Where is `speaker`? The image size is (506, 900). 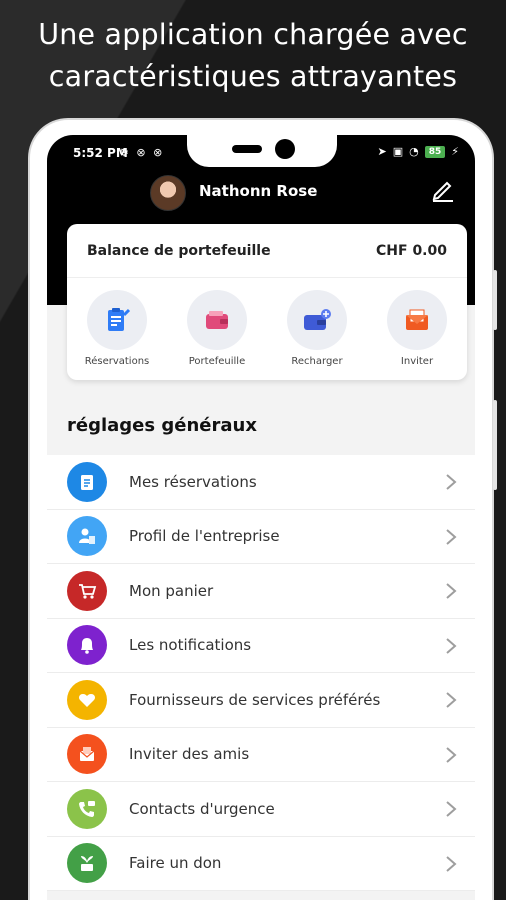 speaker is located at coordinates (247, 149).